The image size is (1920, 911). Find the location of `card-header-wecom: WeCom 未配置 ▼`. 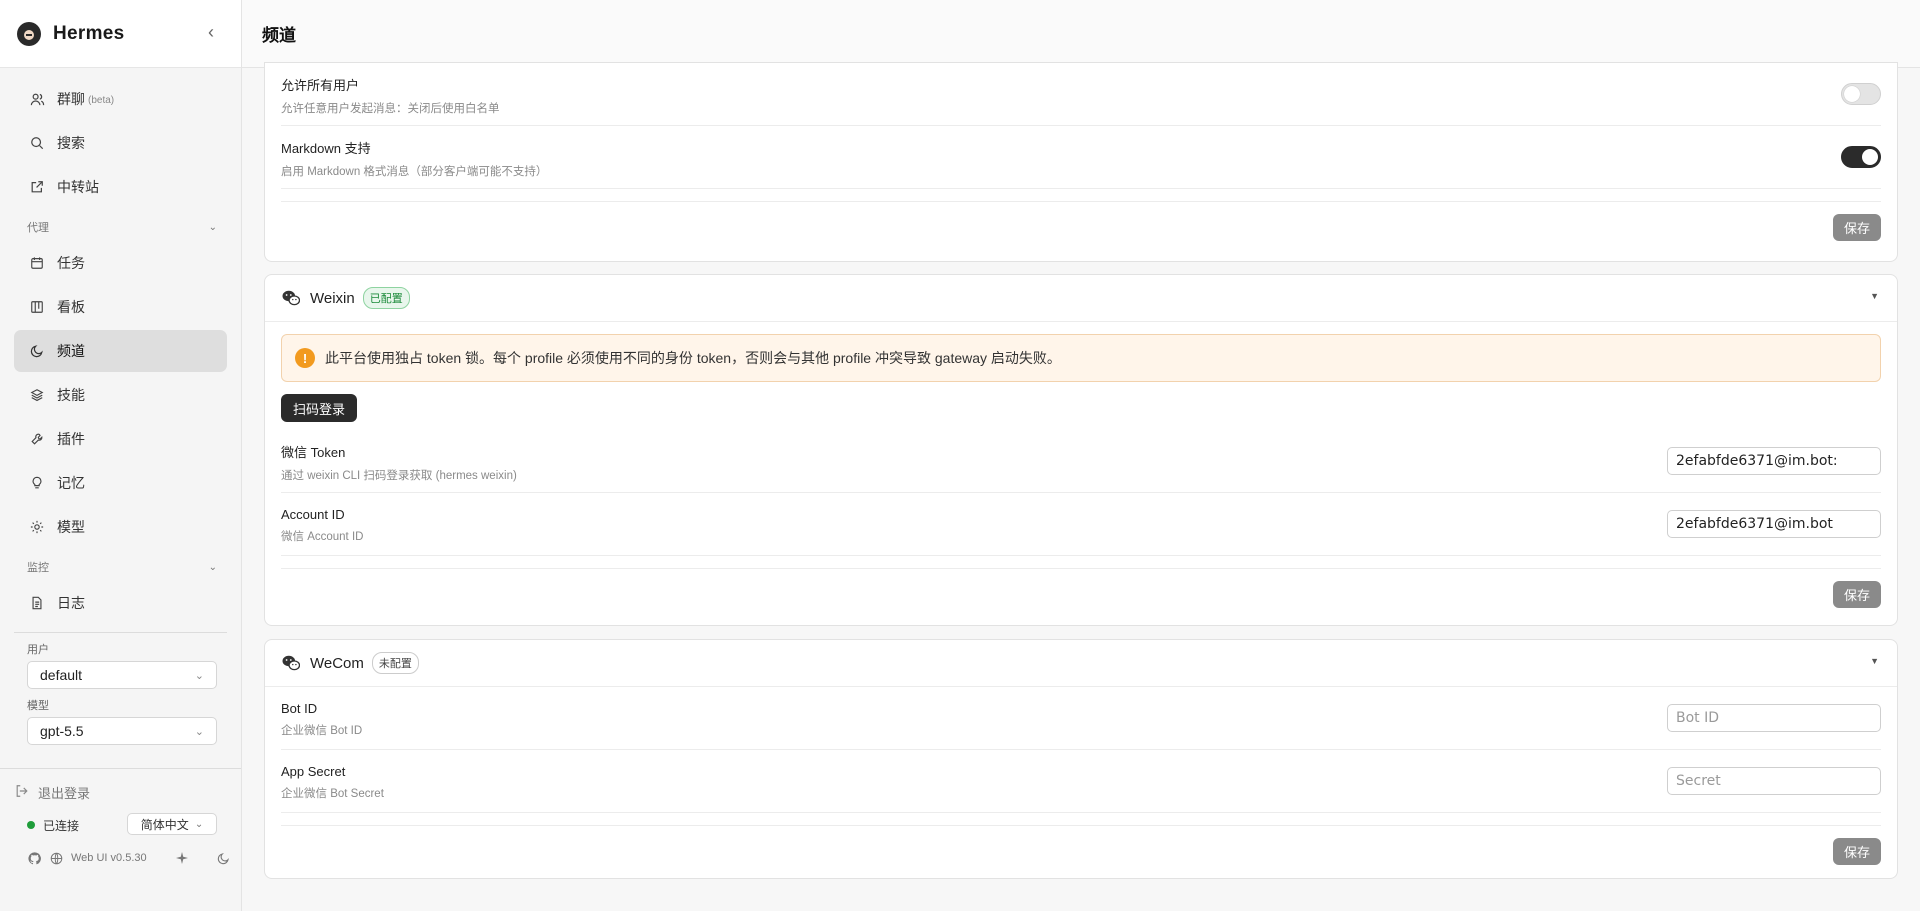

card-header-wecom: WeCom 未配置 ▼ is located at coordinates (1081, 663).